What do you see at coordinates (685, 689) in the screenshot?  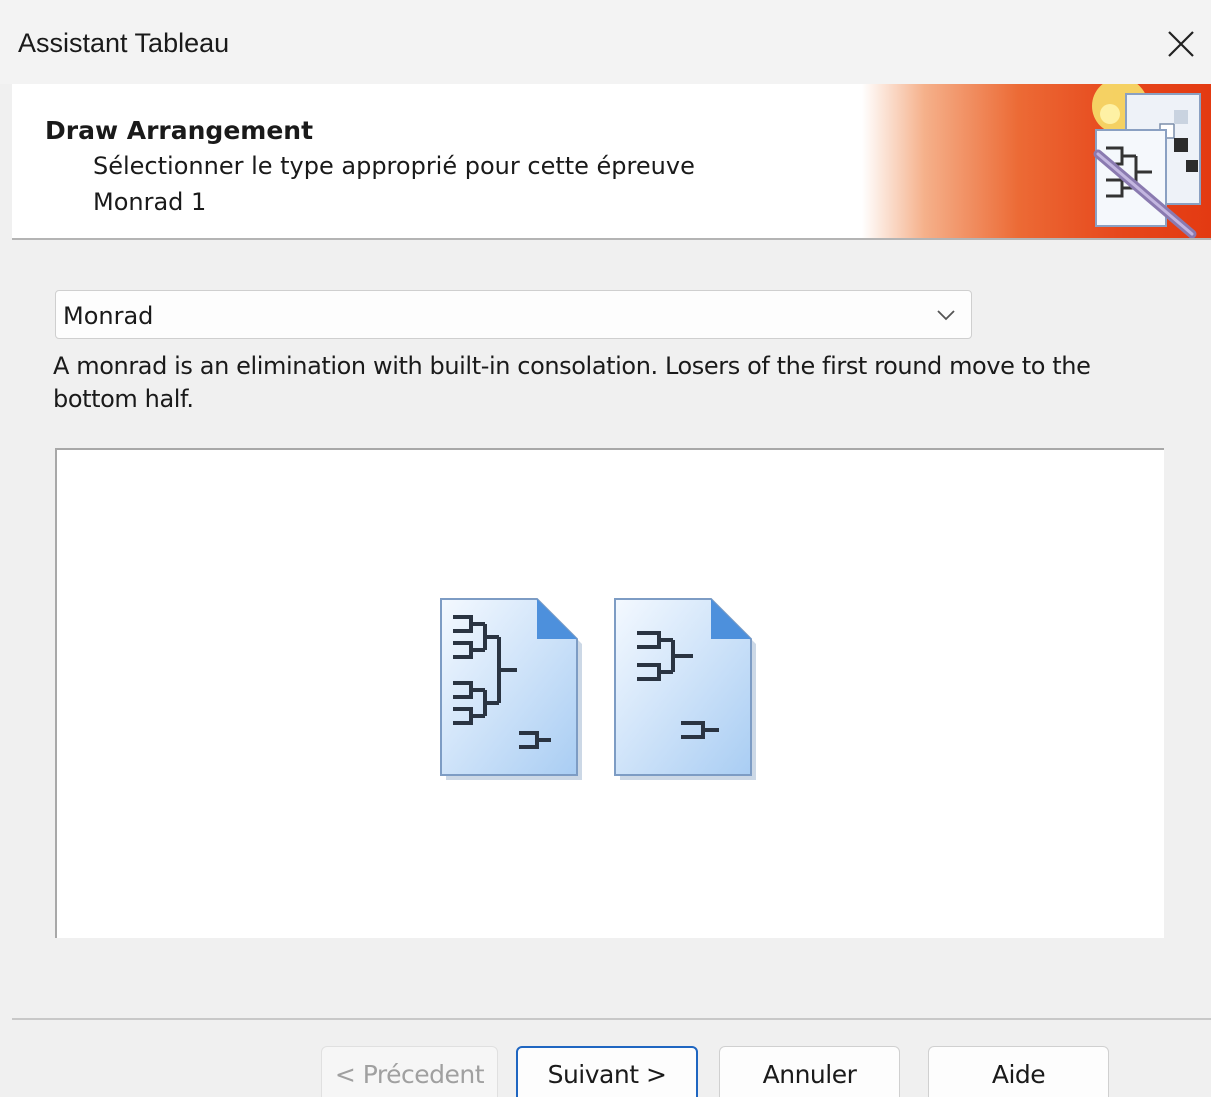 I see `consolation-bracket-icon` at bounding box center [685, 689].